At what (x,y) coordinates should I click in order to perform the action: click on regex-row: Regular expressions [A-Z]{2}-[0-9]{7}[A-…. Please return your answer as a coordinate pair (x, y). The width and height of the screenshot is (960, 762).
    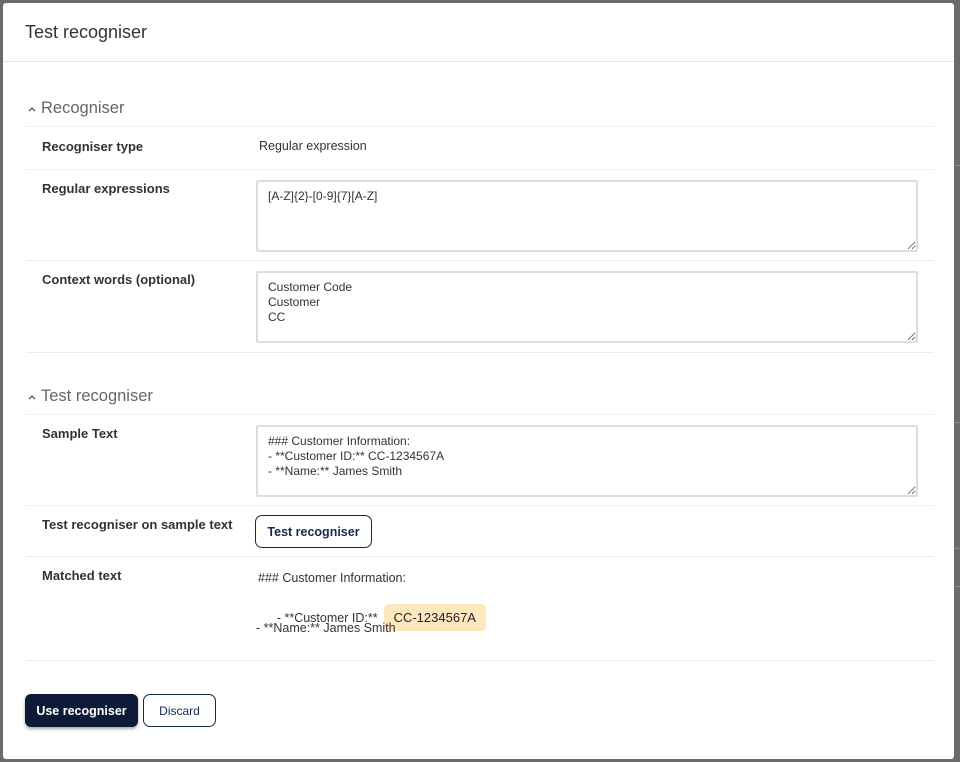
    Looking at the image, I should click on (480, 215).